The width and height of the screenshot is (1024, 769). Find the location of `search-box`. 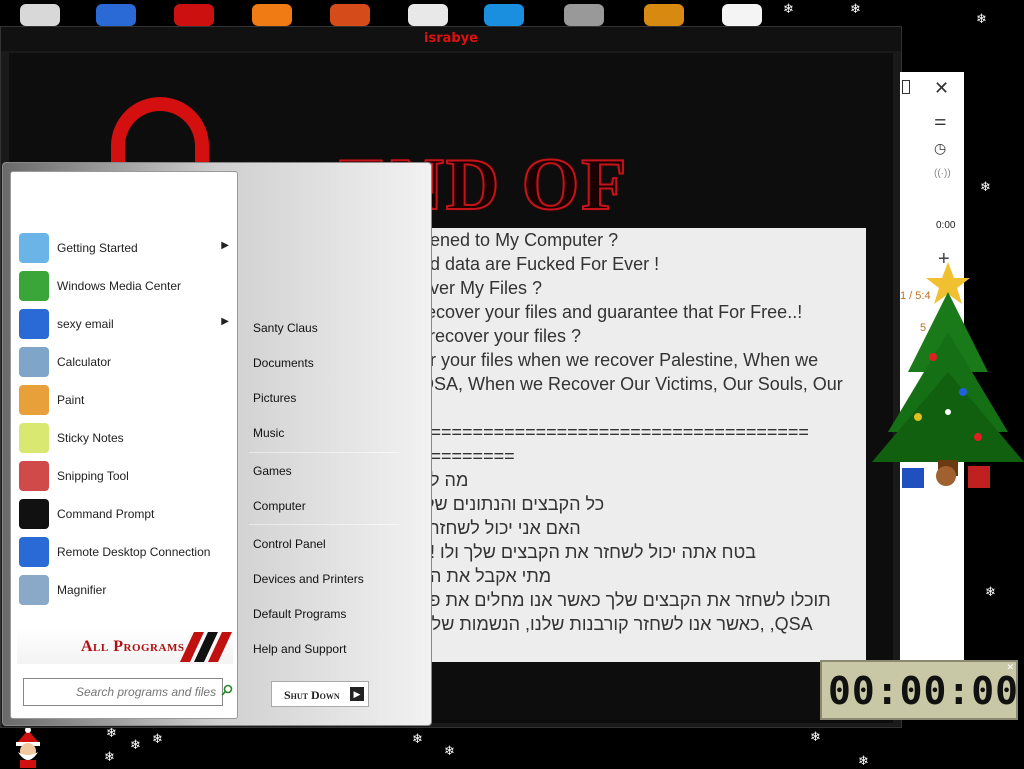

search-box is located at coordinates (123, 692).